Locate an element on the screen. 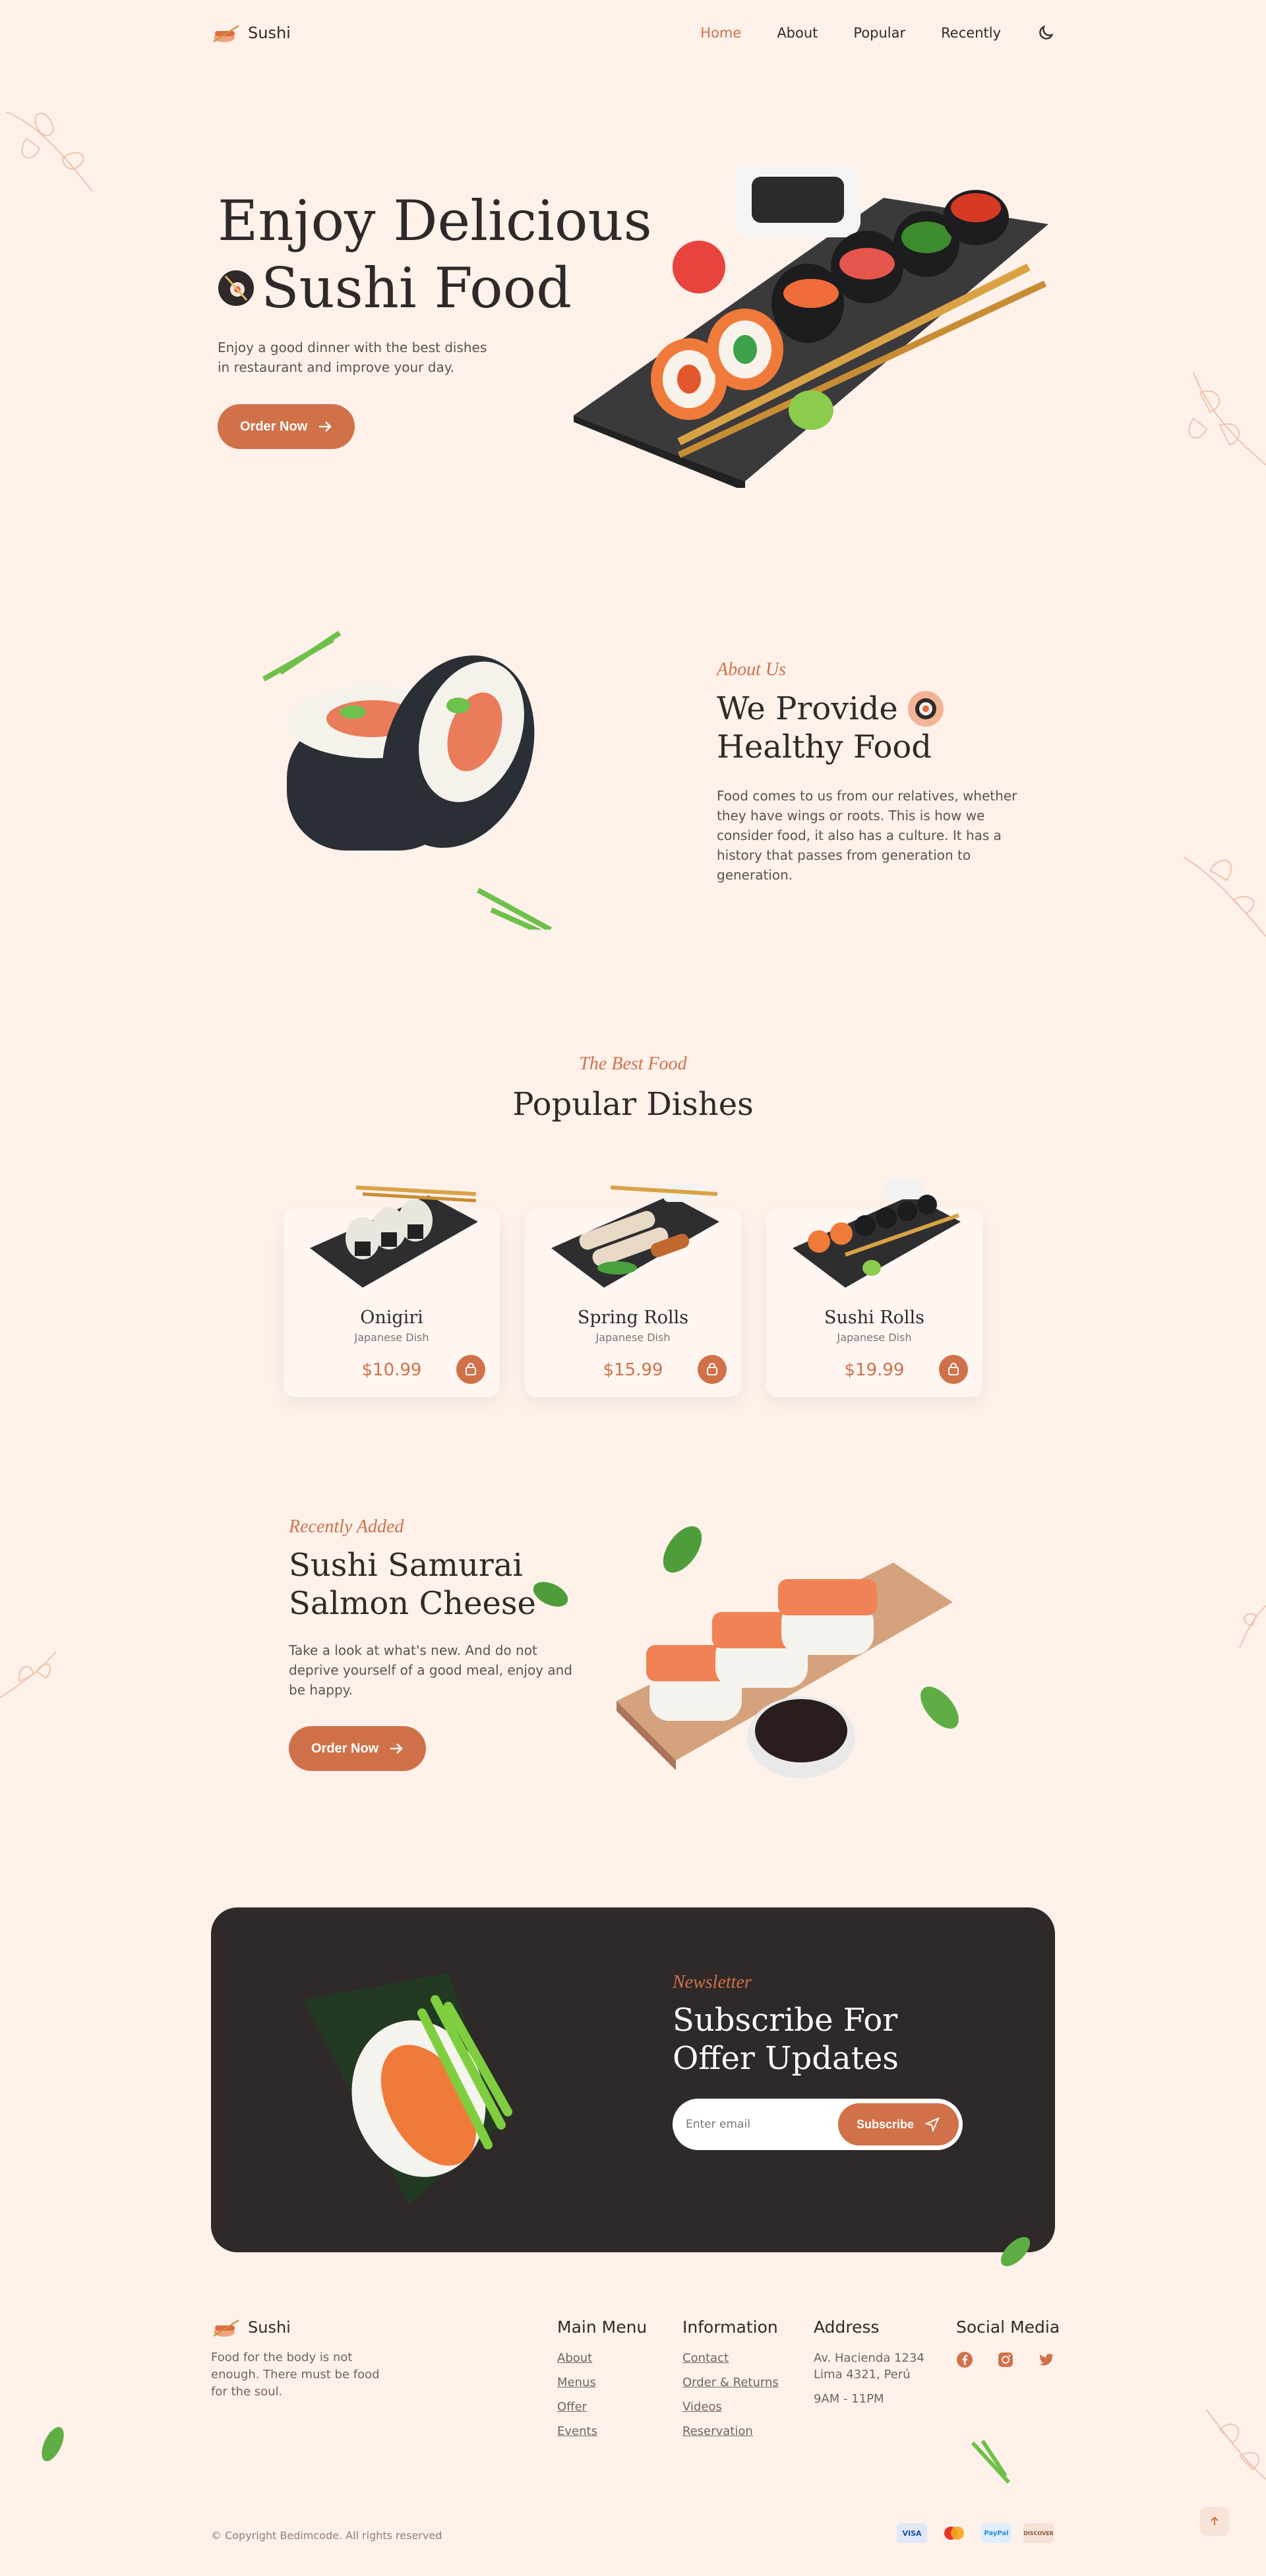  mastercard-payment-icon is located at coordinates (954, 2533).